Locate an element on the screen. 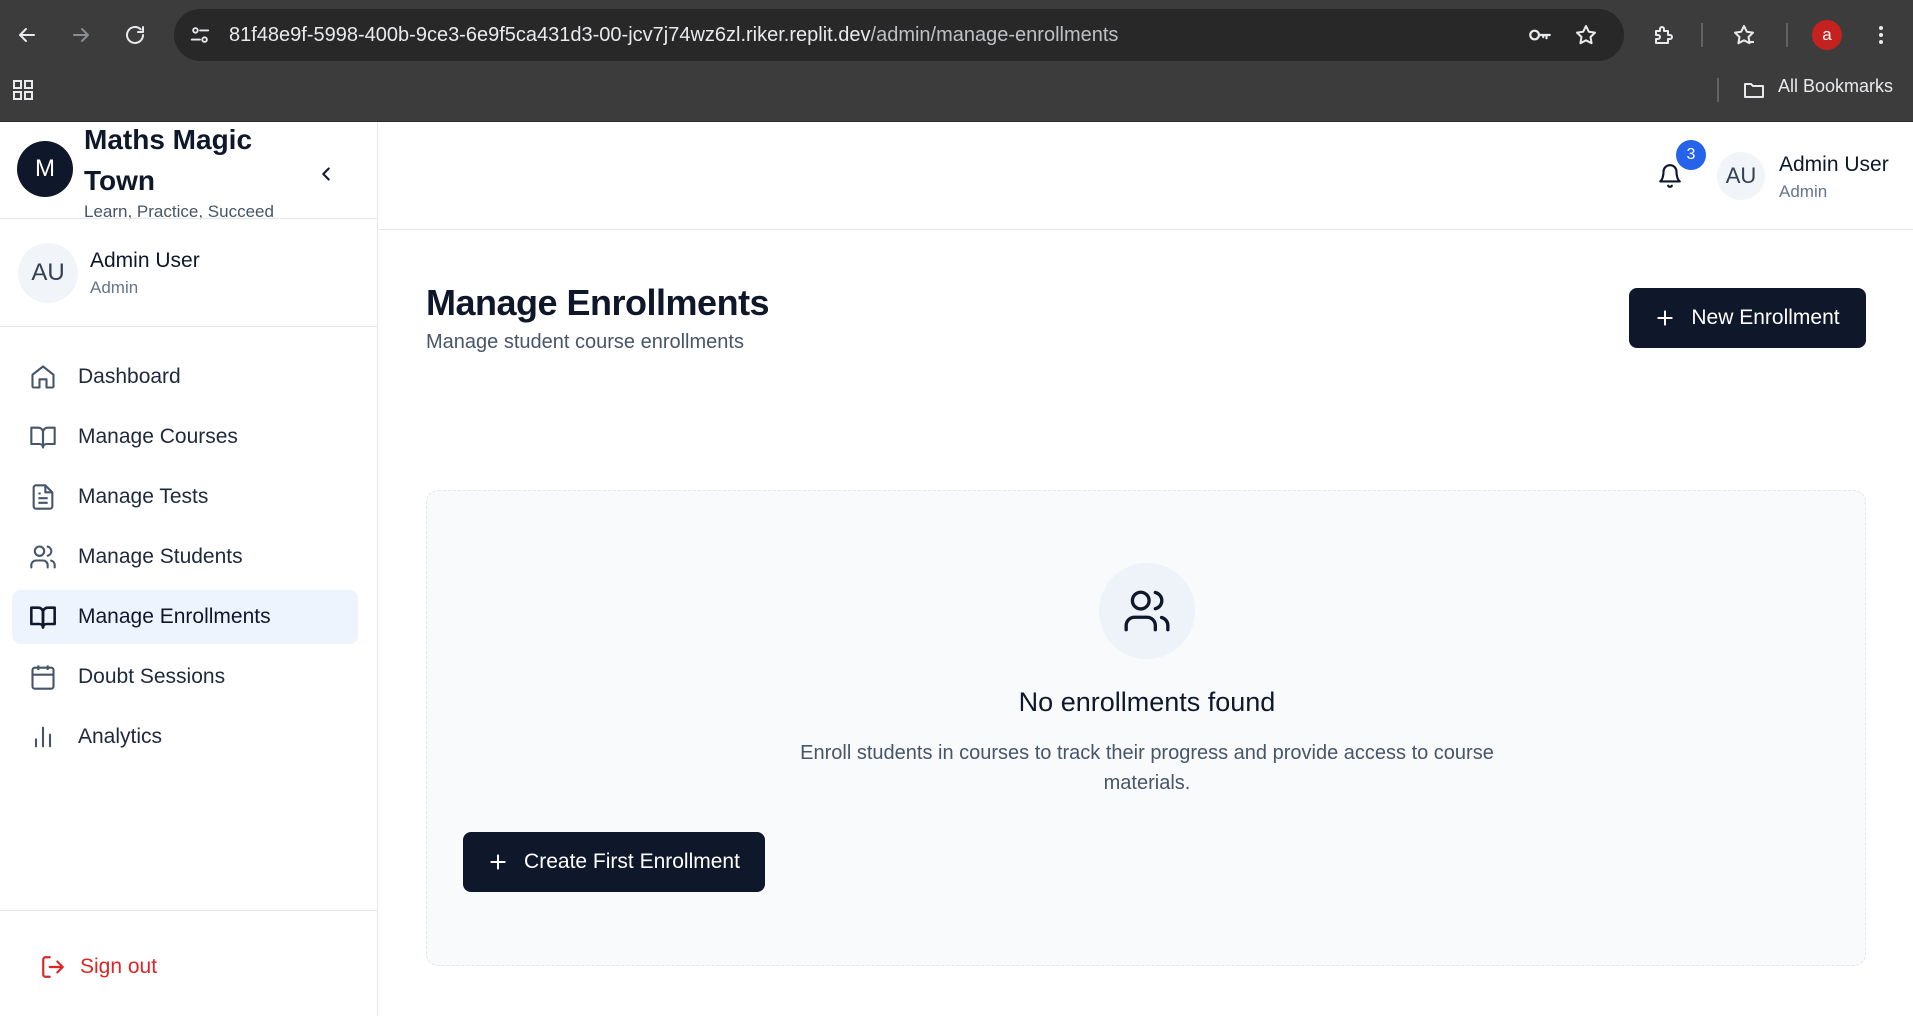 The width and height of the screenshot is (1913, 1016). sign-out-label: Sign out is located at coordinates (119, 966).